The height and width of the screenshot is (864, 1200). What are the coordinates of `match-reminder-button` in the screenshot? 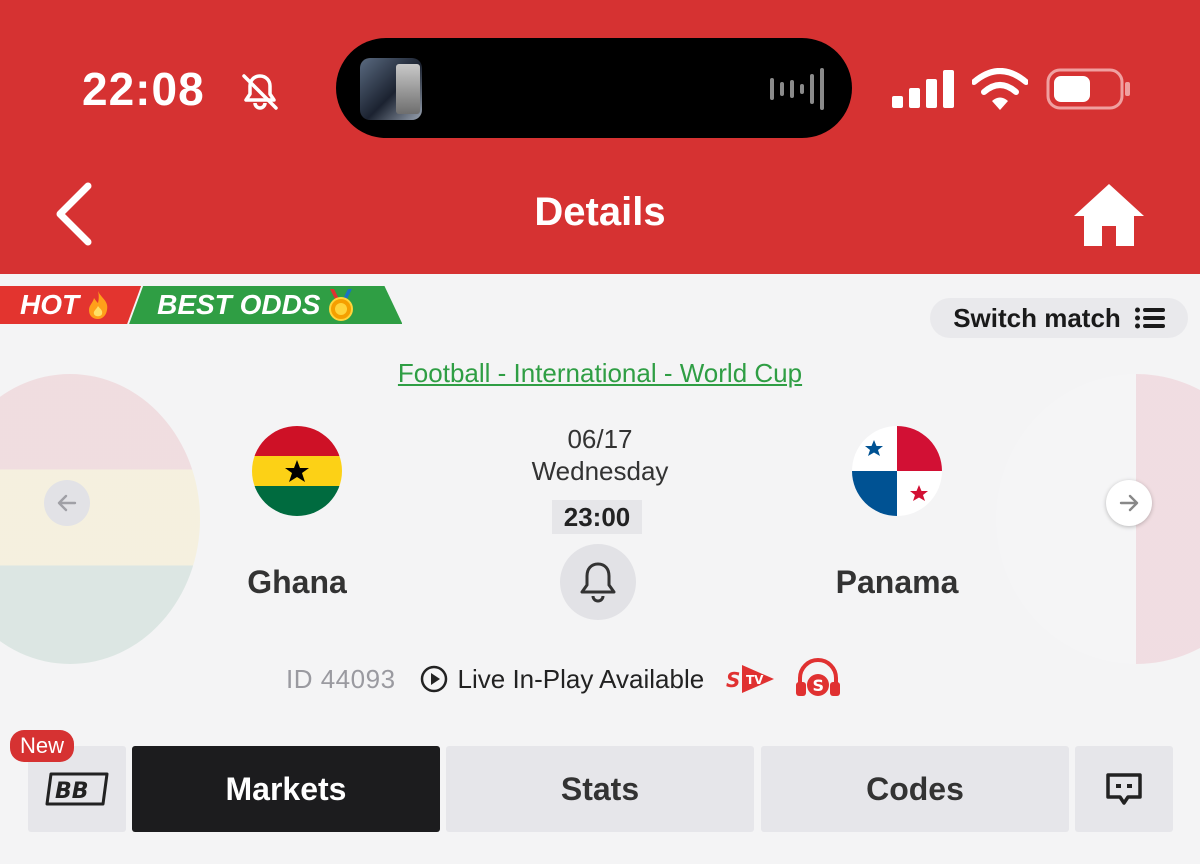 It's located at (598, 582).